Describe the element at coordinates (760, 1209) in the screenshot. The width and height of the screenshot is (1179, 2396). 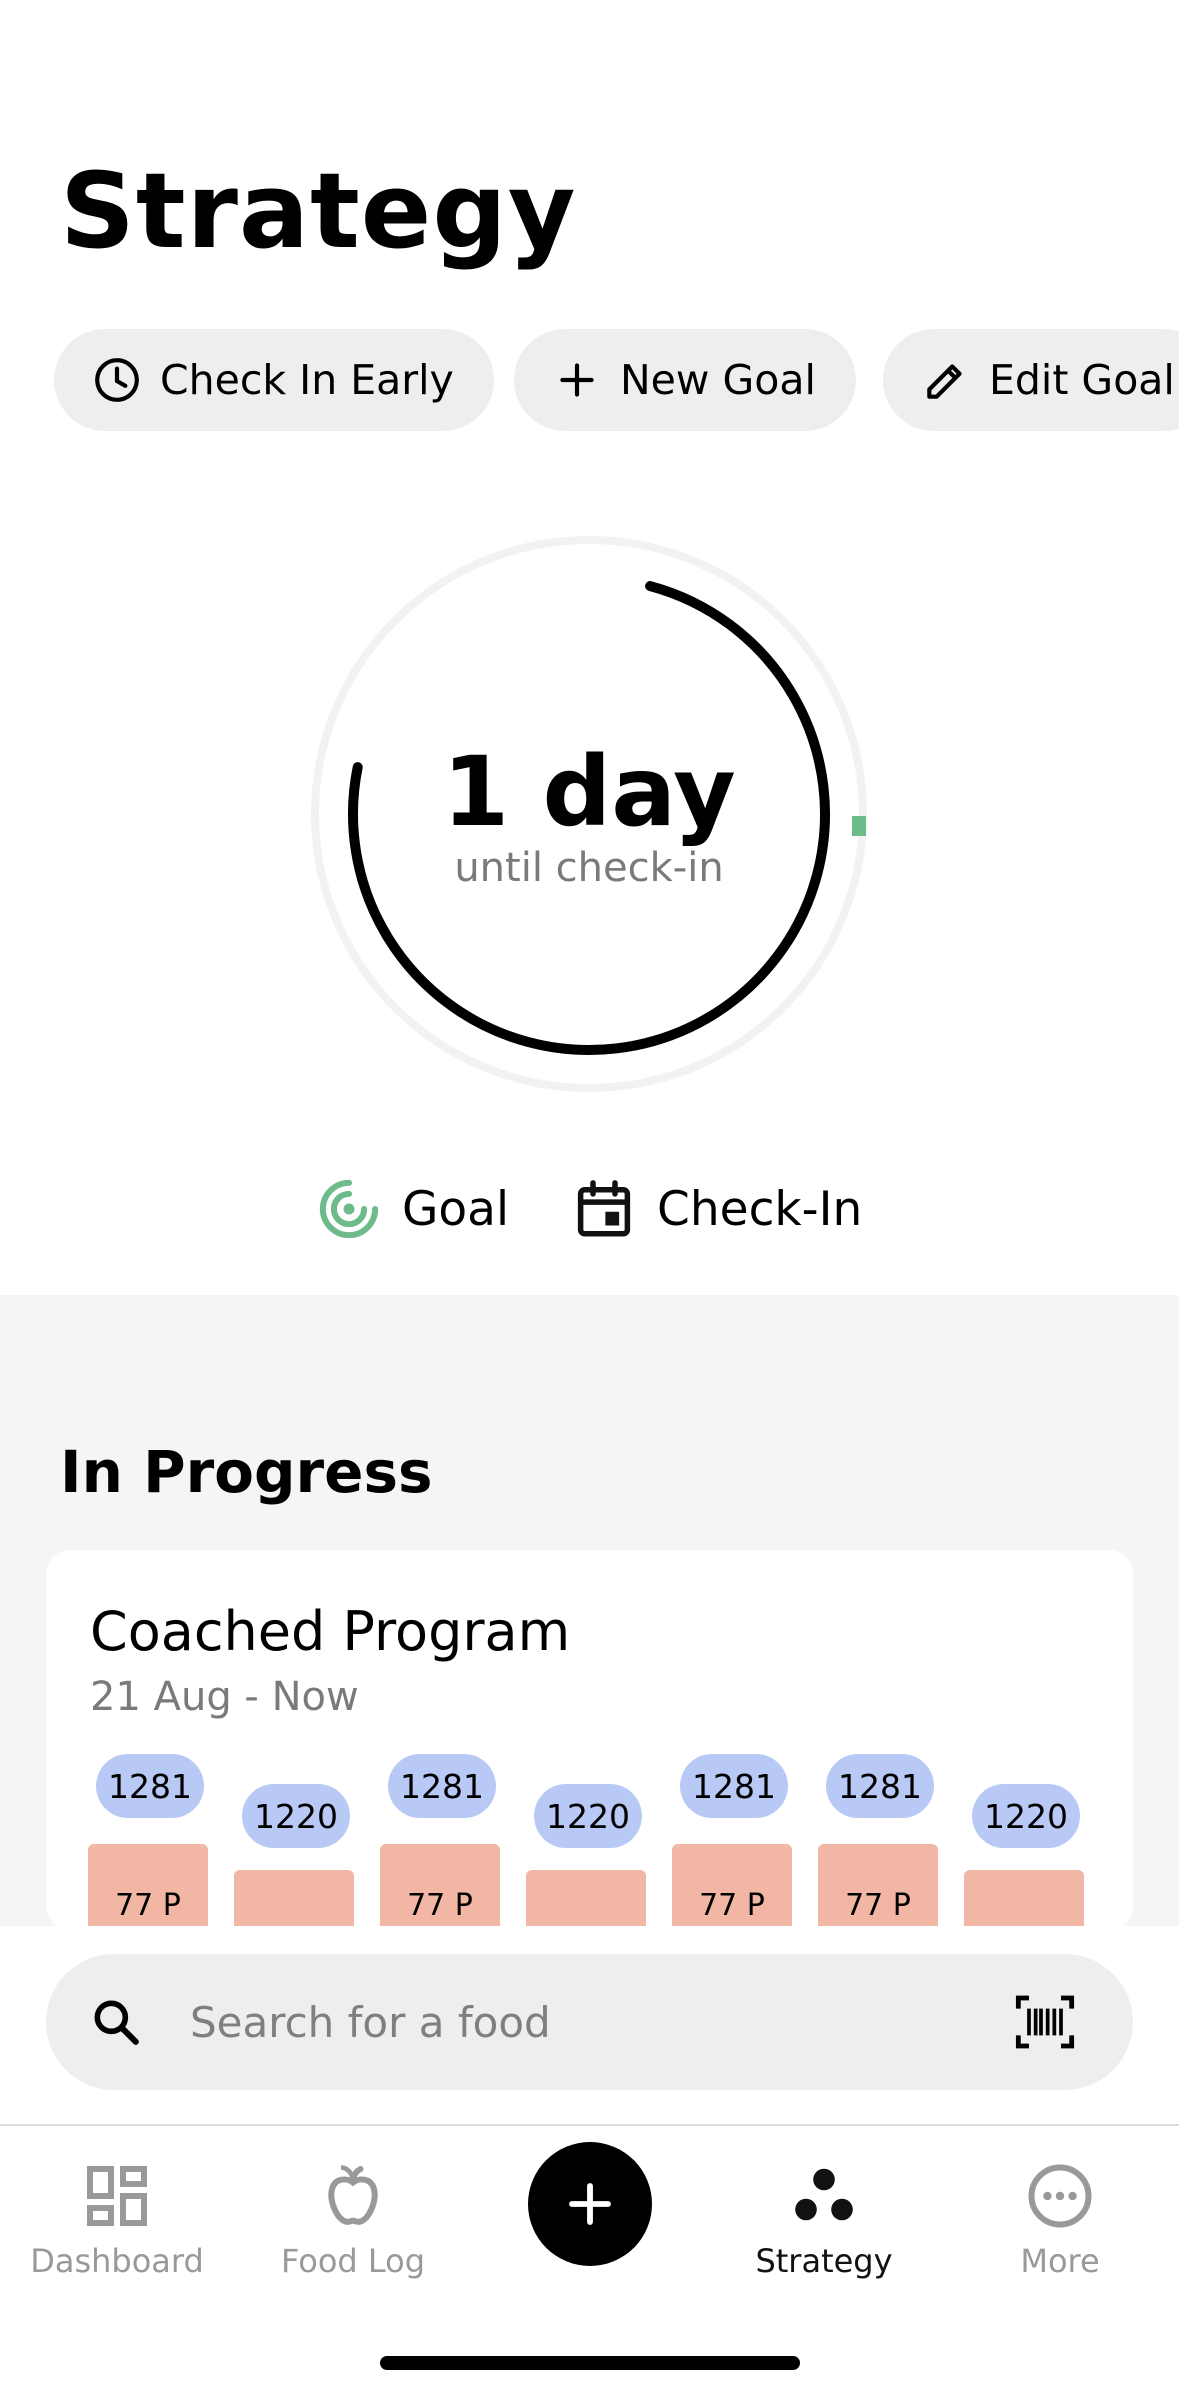
I see `legend-check-in-label: Check-In` at that location.